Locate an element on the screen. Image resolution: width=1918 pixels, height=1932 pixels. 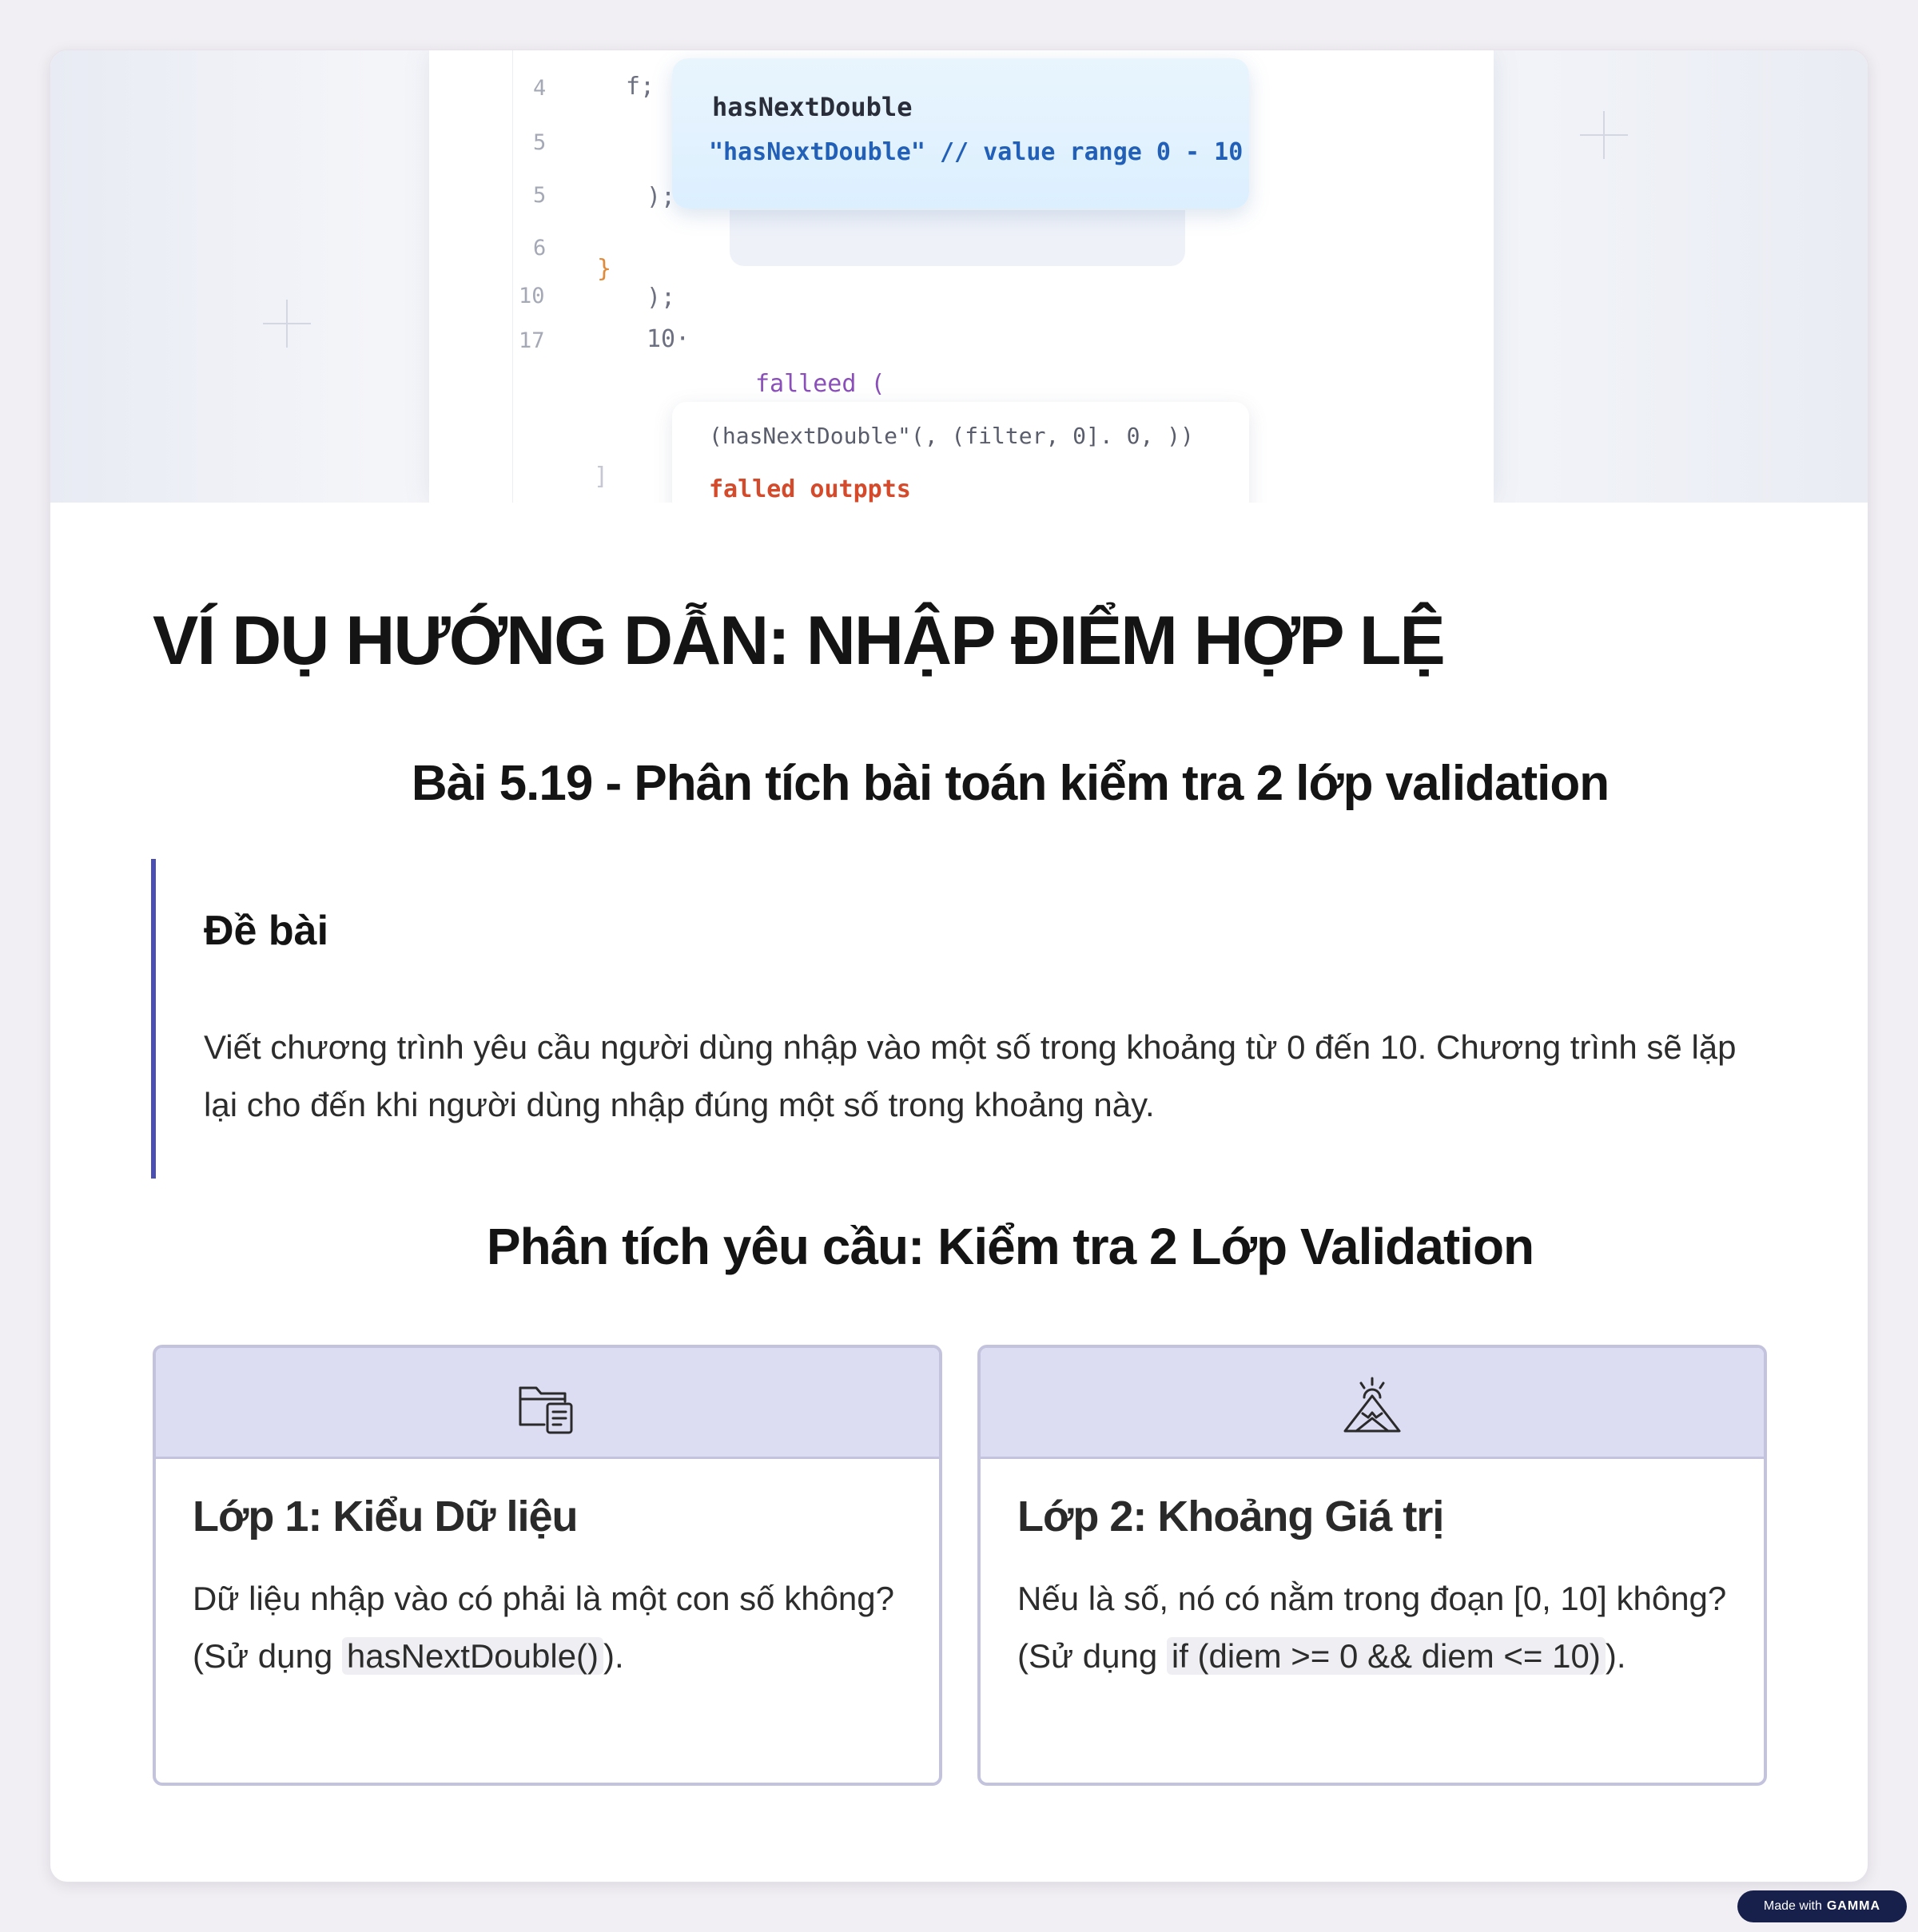
badge-prefix: Made with is located at coordinates (1793, 1906).